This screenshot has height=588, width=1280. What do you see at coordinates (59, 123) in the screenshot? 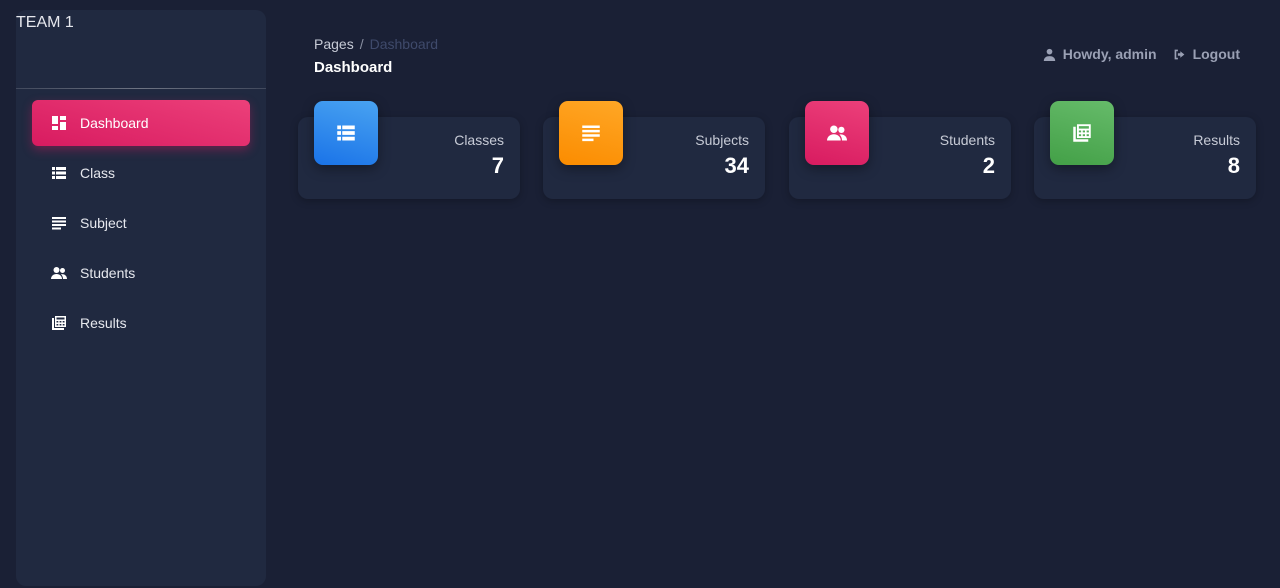
I see `dashboard-icon` at bounding box center [59, 123].